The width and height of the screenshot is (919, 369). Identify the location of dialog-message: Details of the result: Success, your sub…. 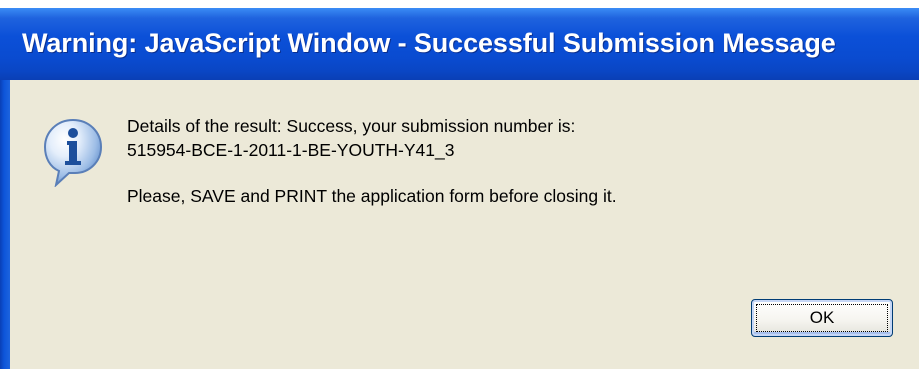
(372, 161).